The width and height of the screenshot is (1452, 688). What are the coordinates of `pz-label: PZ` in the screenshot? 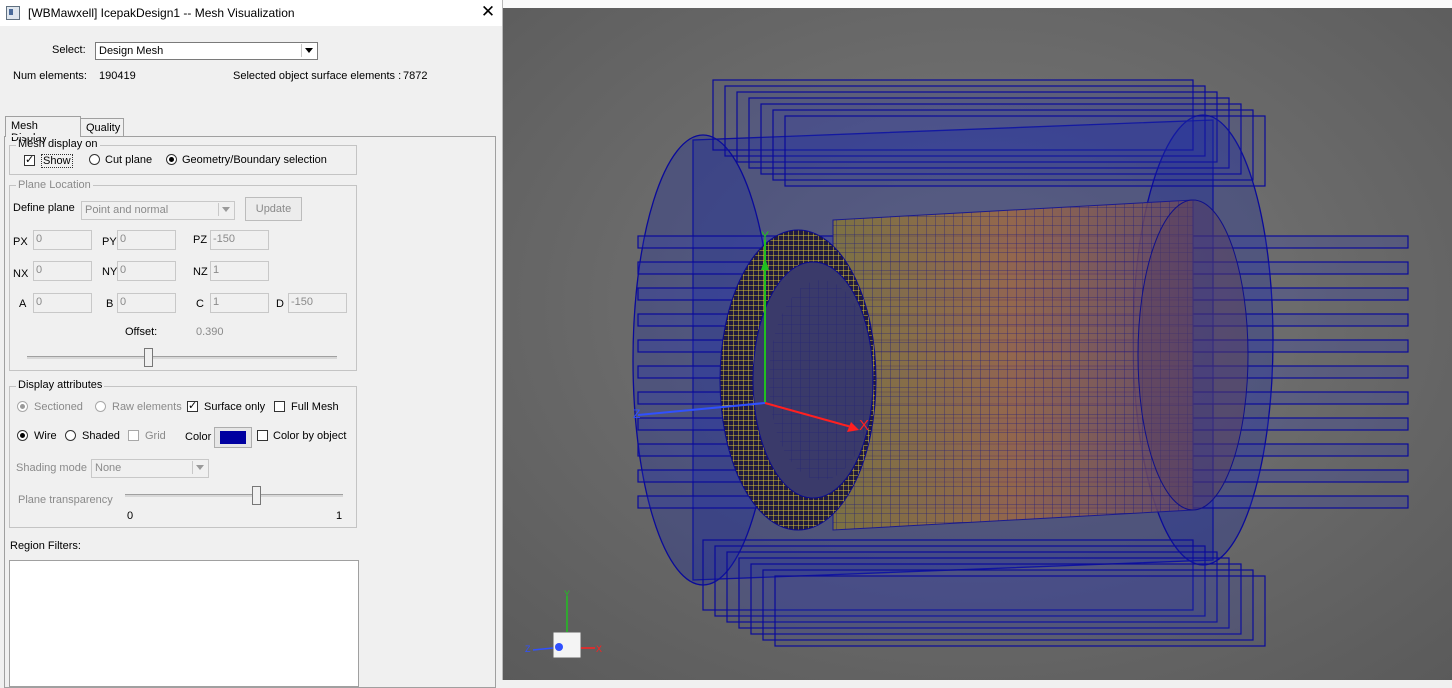 It's located at (200, 240).